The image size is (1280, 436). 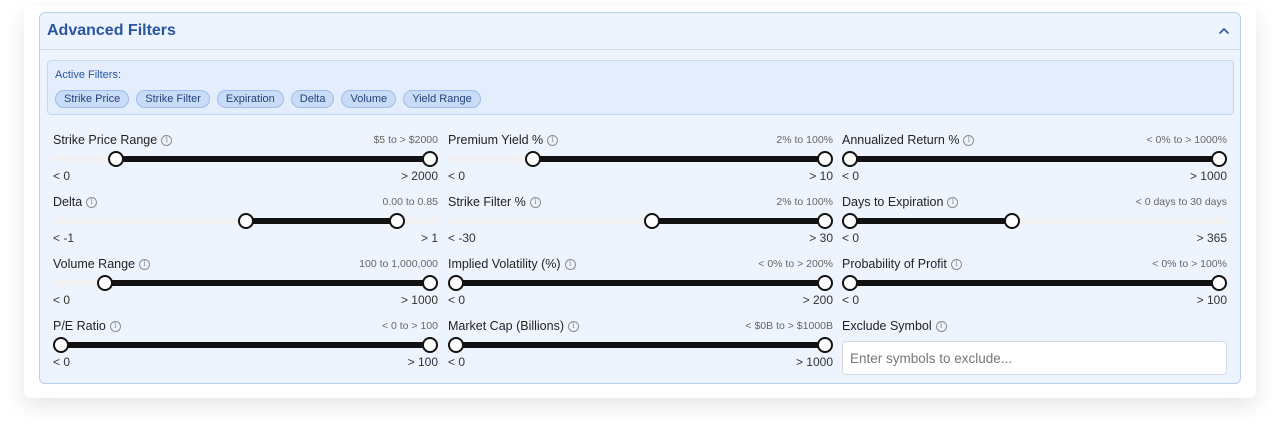 I want to click on filter-pe-ratio: P/E Ratio < 0 to > 100 < 0 > 100, so click(x=245, y=347).